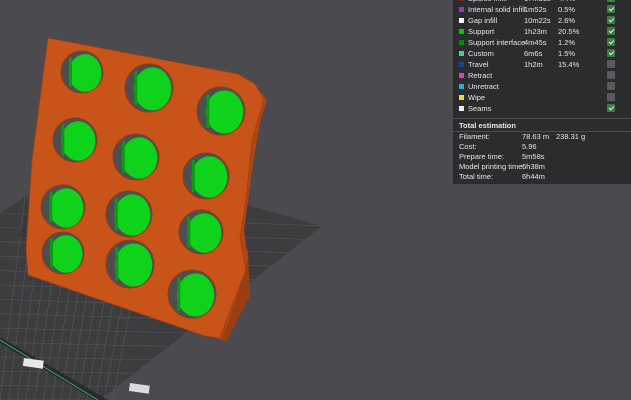 The width and height of the screenshot is (631, 400). Describe the element at coordinates (567, 20) in the screenshot. I see `legend-percent: 2.6%` at that location.